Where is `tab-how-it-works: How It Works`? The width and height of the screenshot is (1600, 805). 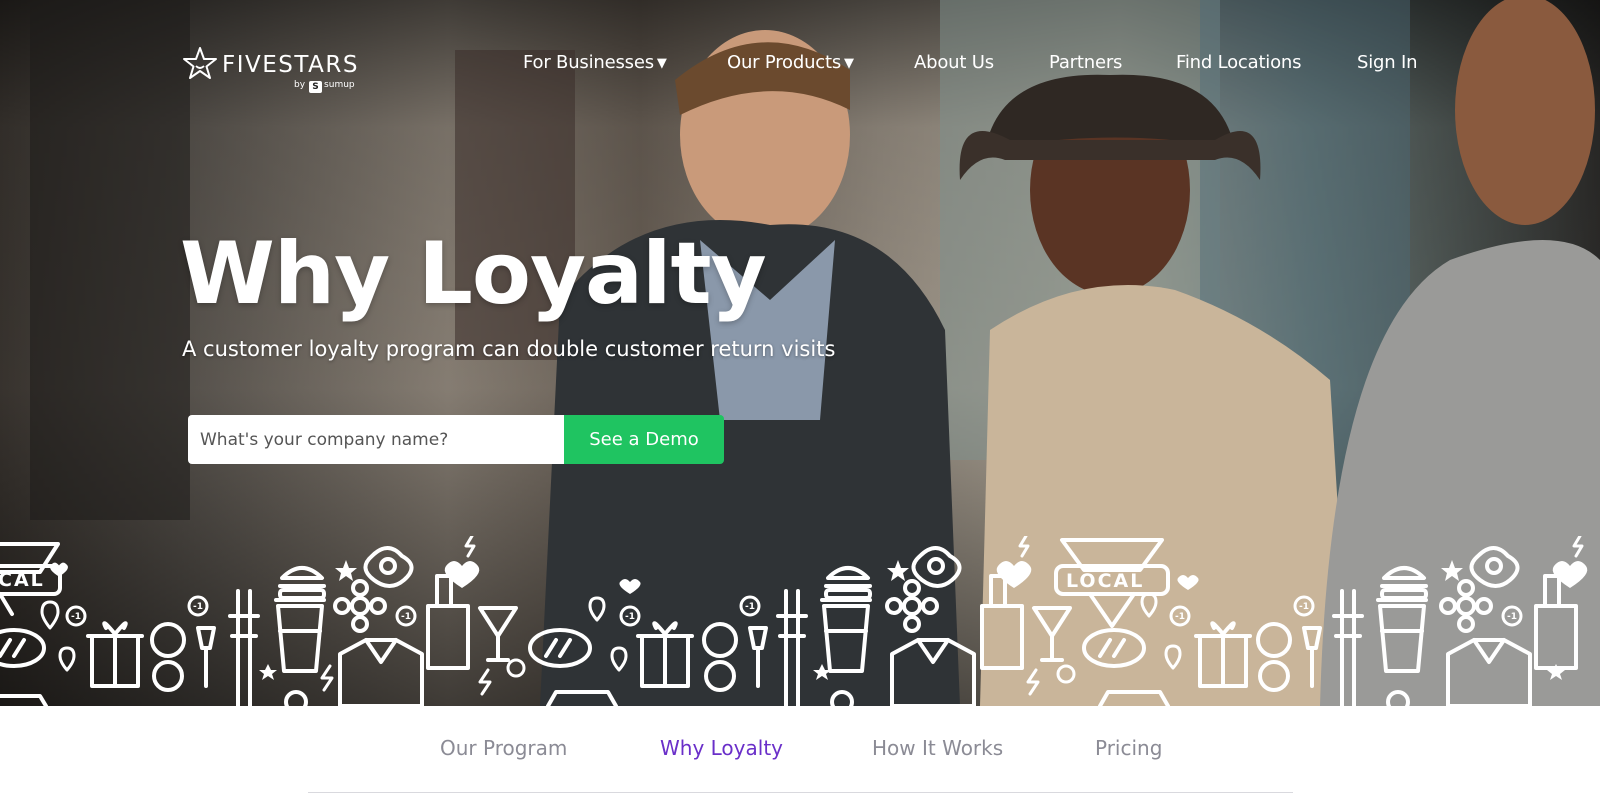 tab-how-it-works: How It Works is located at coordinates (937, 748).